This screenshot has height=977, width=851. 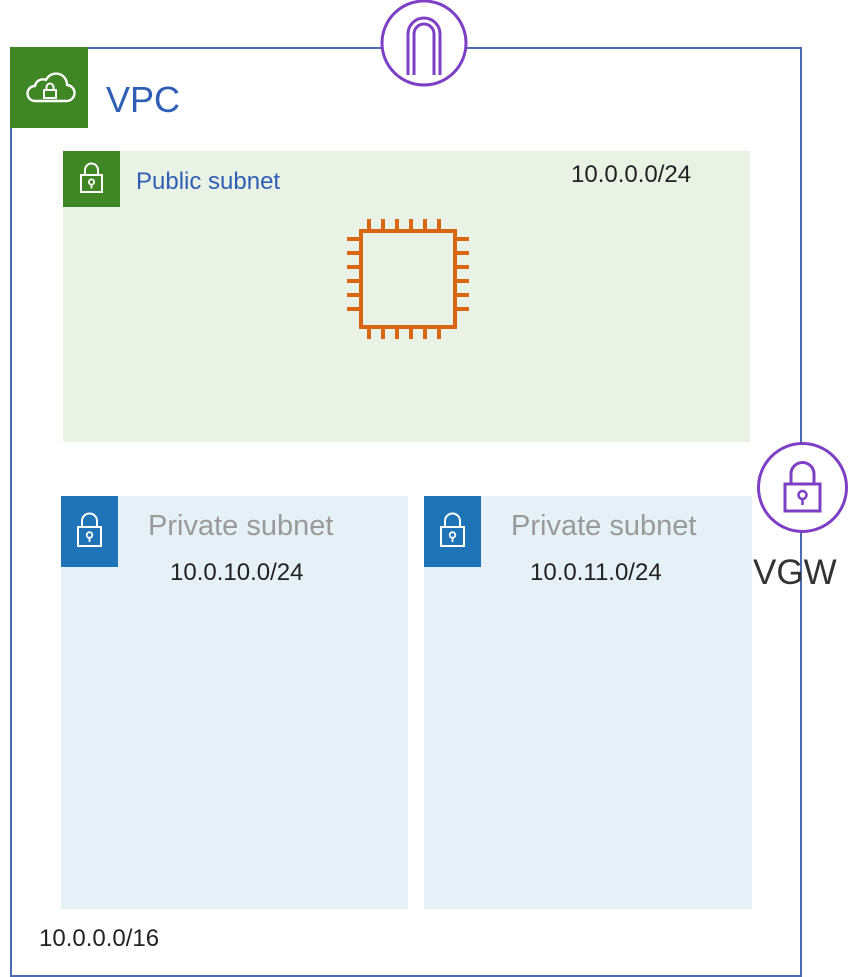 I want to click on private-subnet-b-cidr: 10.0.11.0/24, so click(x=596, y=572).